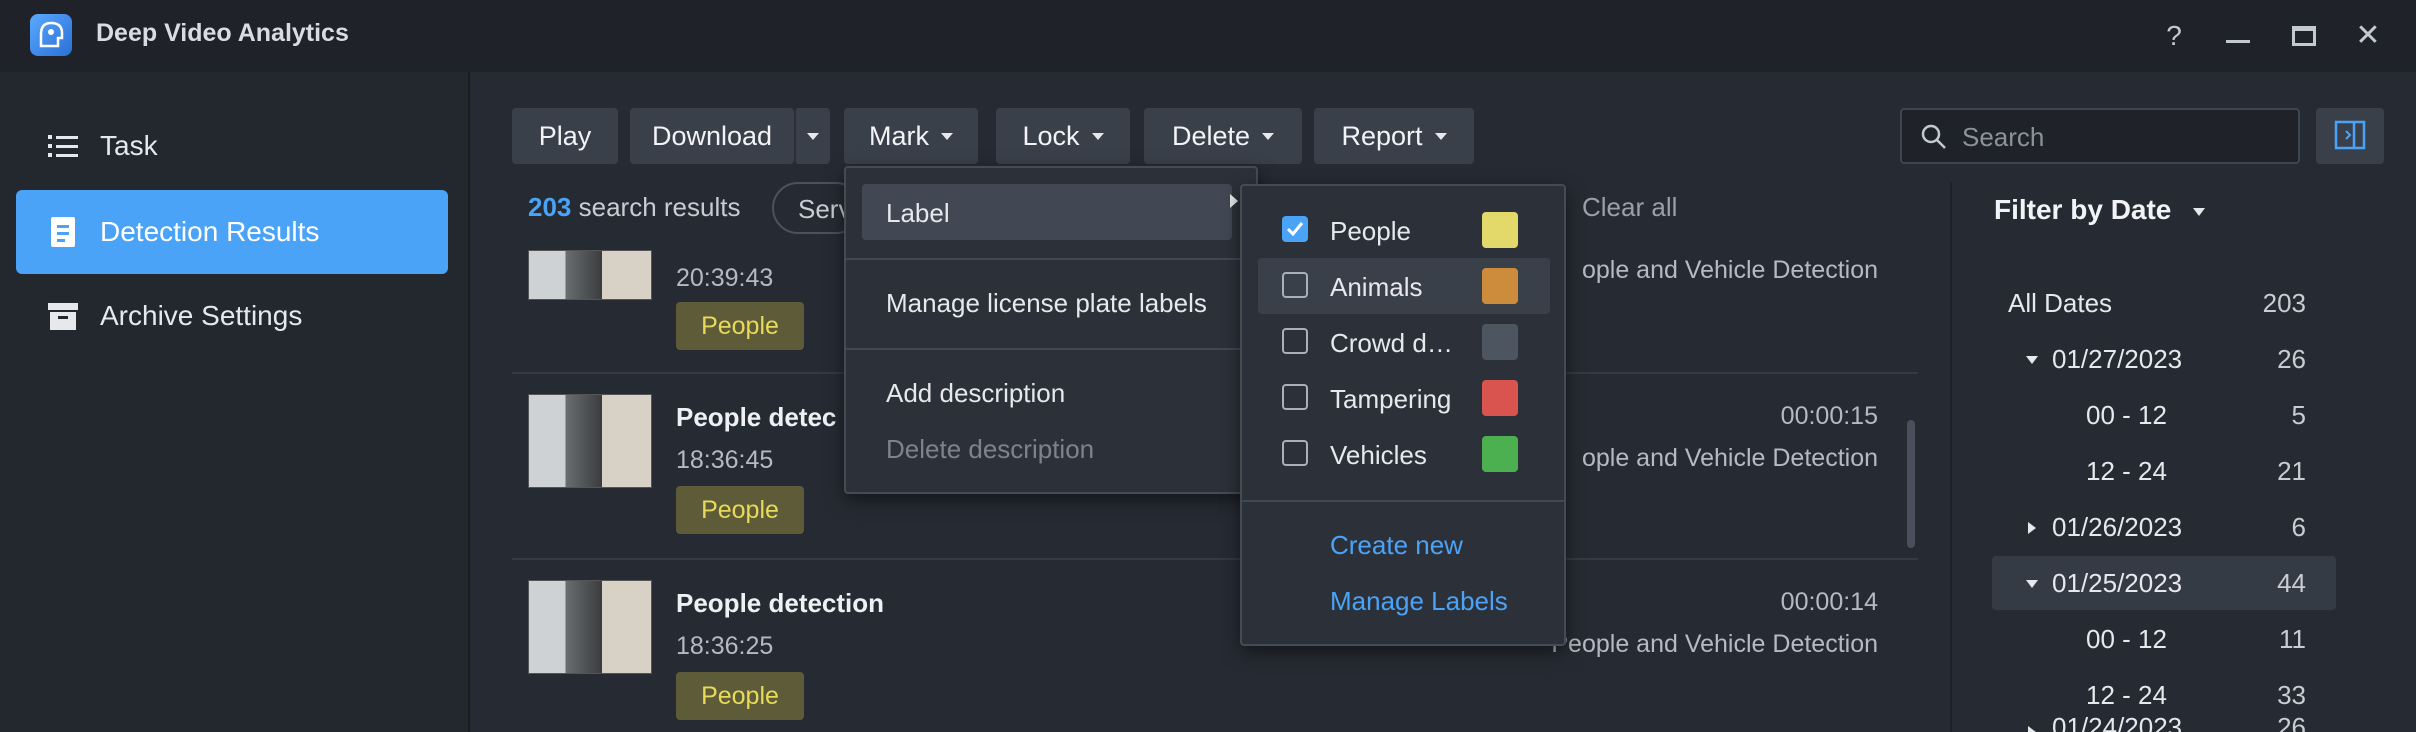  Describe the element at coordinates (756, 417) in the screenshot. I see `event-title: People detec` at that location.